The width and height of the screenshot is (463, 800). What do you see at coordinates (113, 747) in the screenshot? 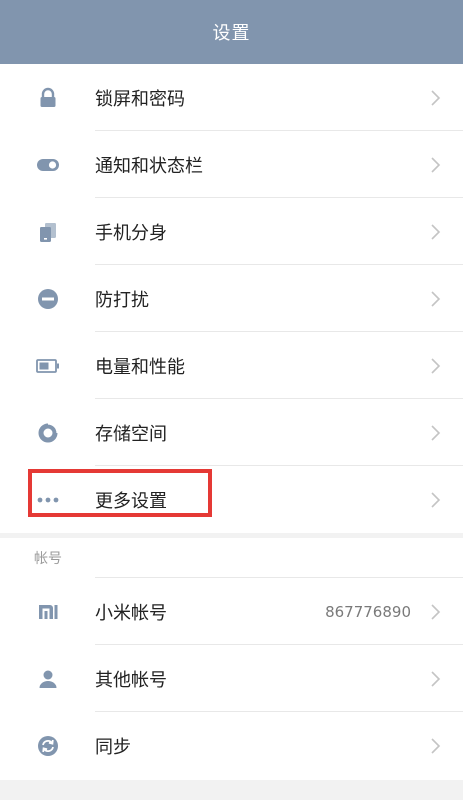
I see `account-item-label: 同步` at bounding box center [113, 747].